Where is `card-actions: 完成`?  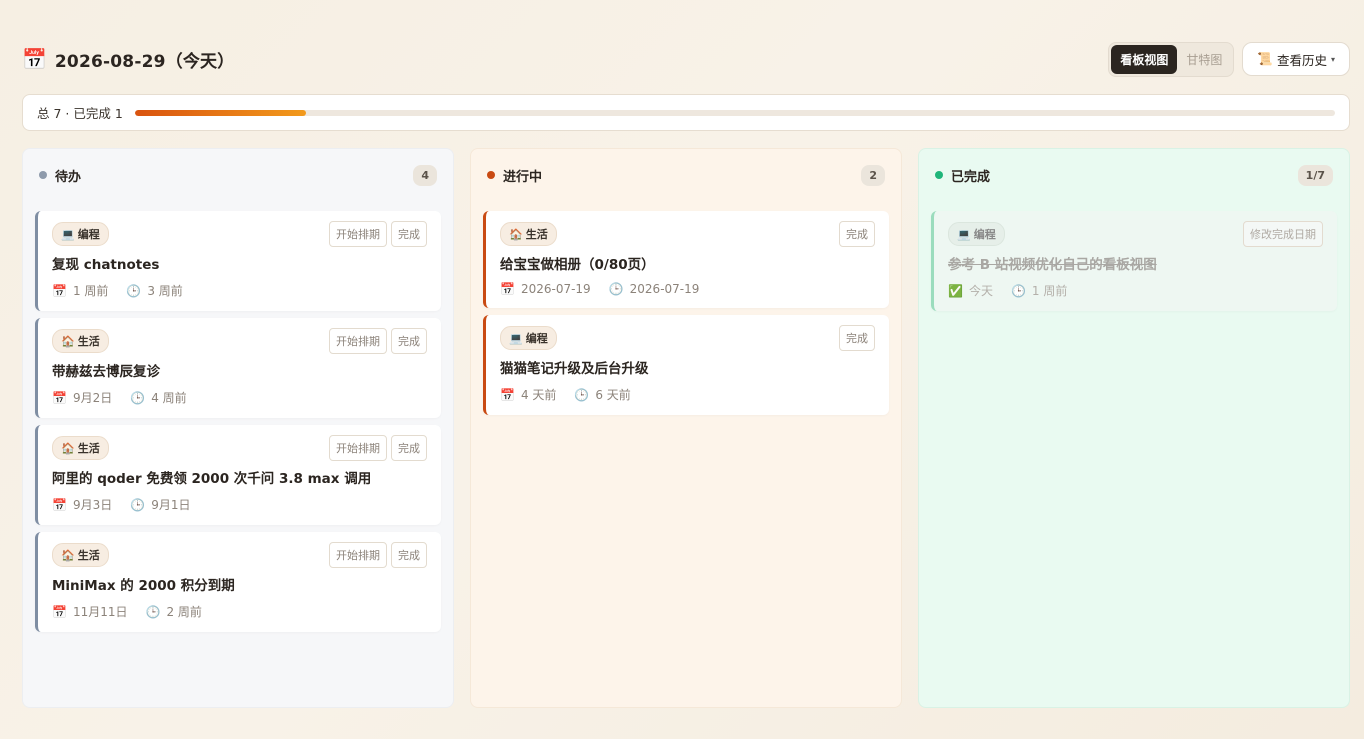 card-actions: 完成 is located at coordinates (857, 234).